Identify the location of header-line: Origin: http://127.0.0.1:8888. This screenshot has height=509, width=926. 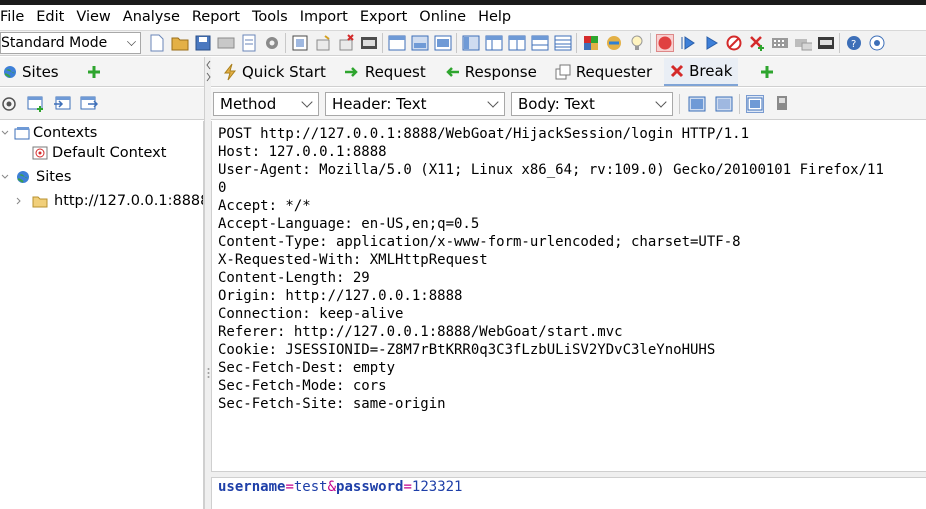
(340, 296).